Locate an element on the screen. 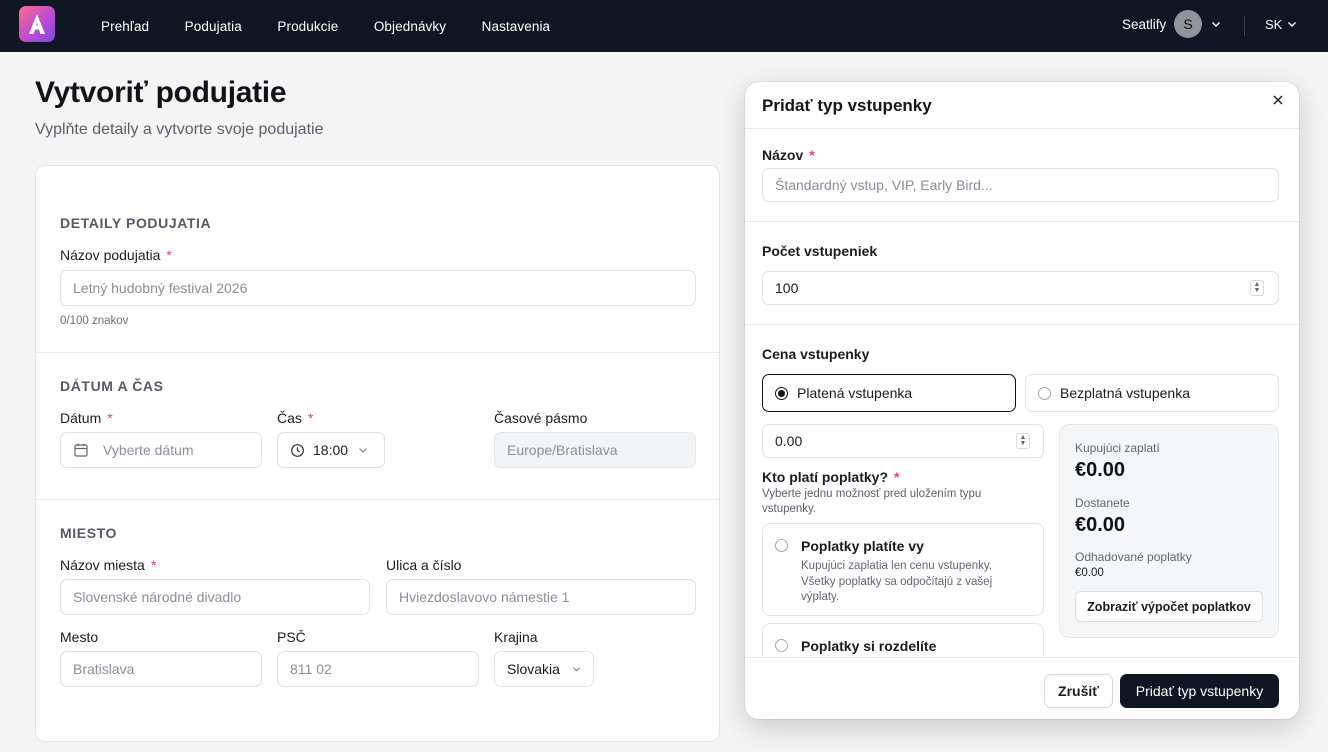  logo-letter-a-icon is located at coordinates (37, 24).